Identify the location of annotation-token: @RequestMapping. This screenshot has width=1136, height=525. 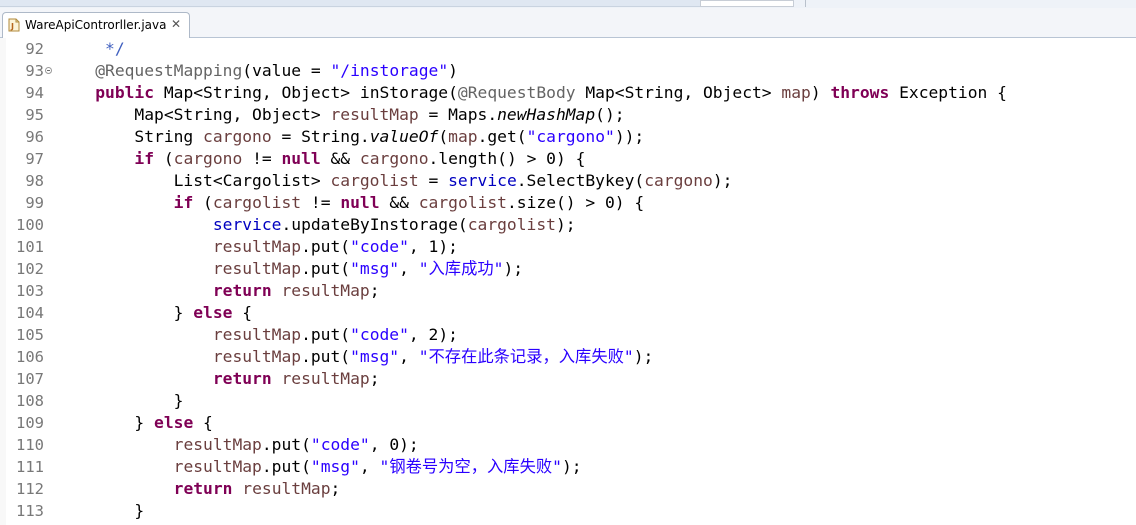
(169, 70).